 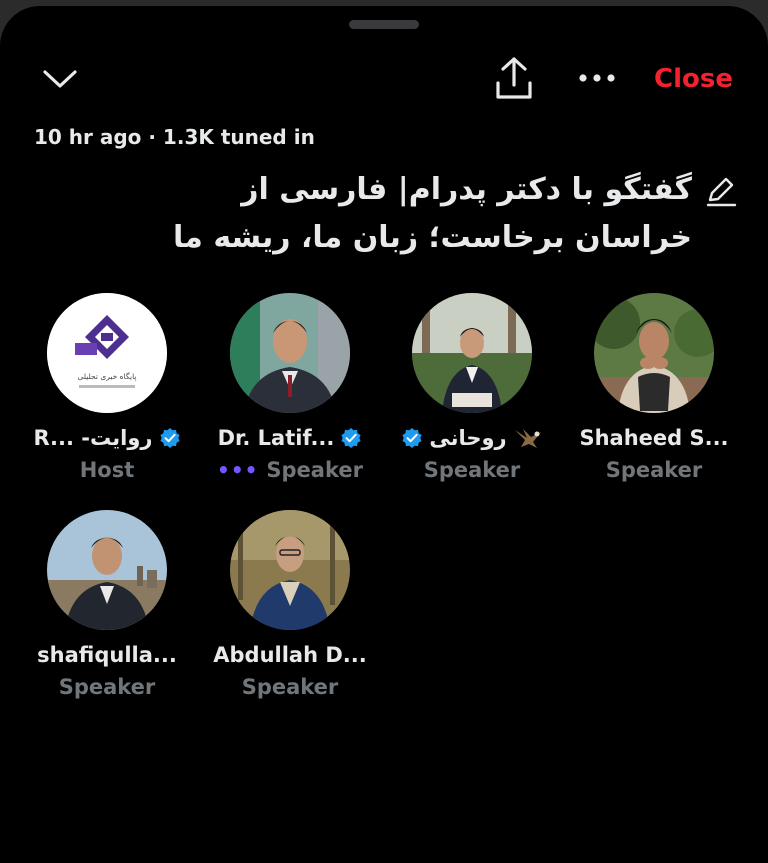 I want to click on eagle-emoji-icon, so click(x=527, y=438).